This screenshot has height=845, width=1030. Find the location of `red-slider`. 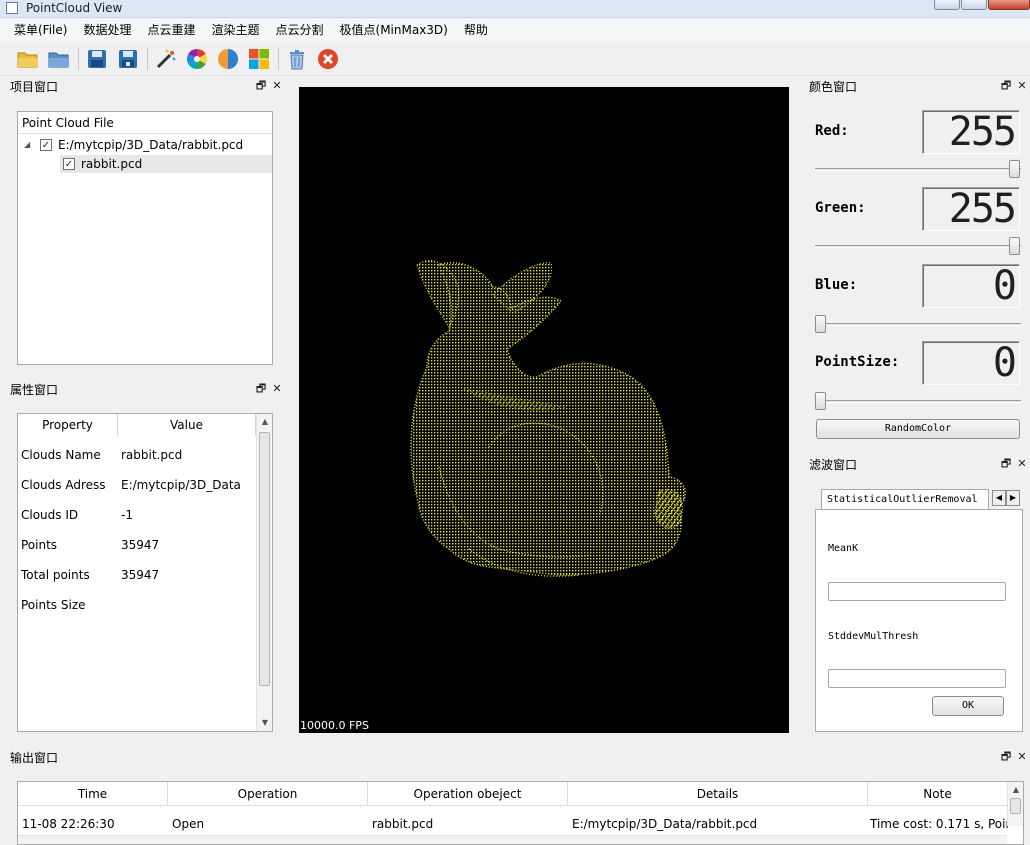

red-slider is located at coordinates (918, 169).